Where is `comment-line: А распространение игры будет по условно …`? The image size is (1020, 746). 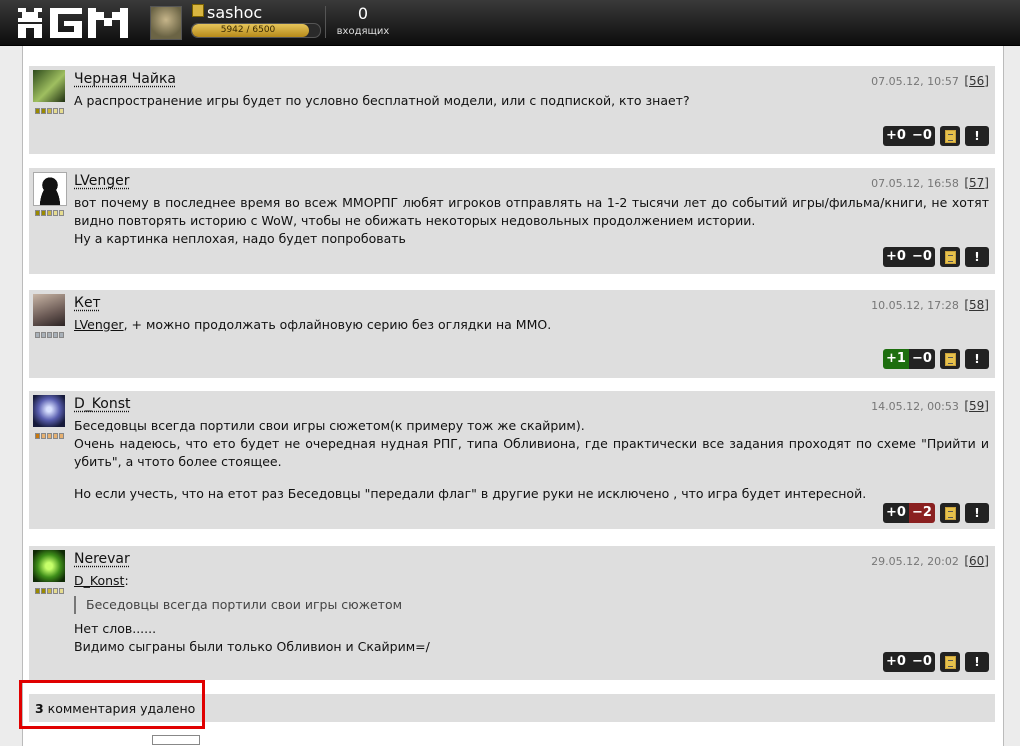 comment-line: А распространение игры будет по условно … is located at coordinates (382, 100).